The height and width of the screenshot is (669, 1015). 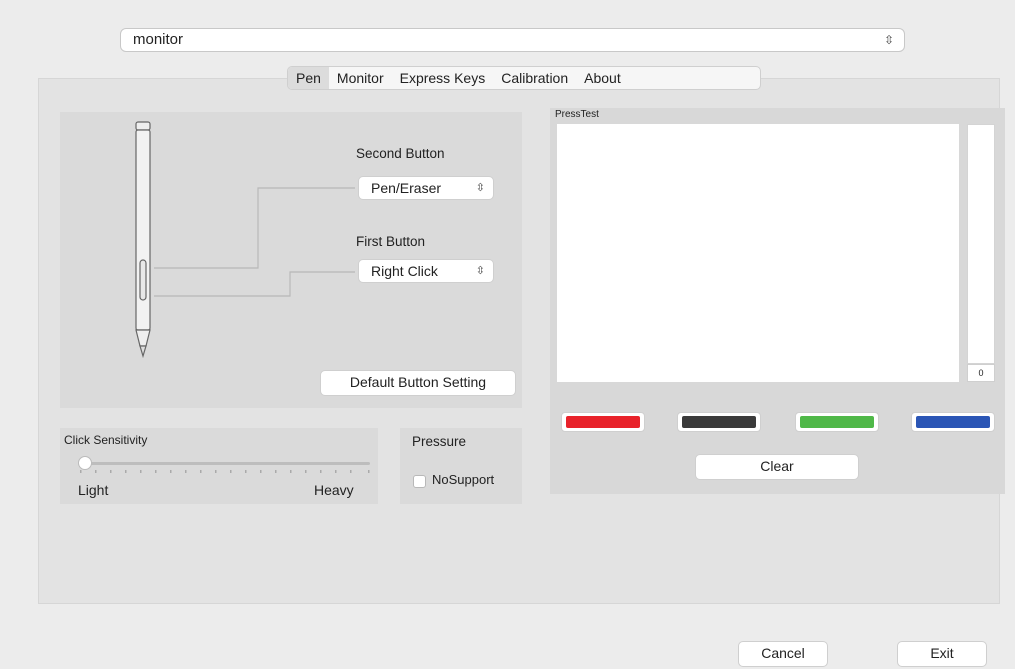 I want to click on color-black-button, so click(x=719, y=422).